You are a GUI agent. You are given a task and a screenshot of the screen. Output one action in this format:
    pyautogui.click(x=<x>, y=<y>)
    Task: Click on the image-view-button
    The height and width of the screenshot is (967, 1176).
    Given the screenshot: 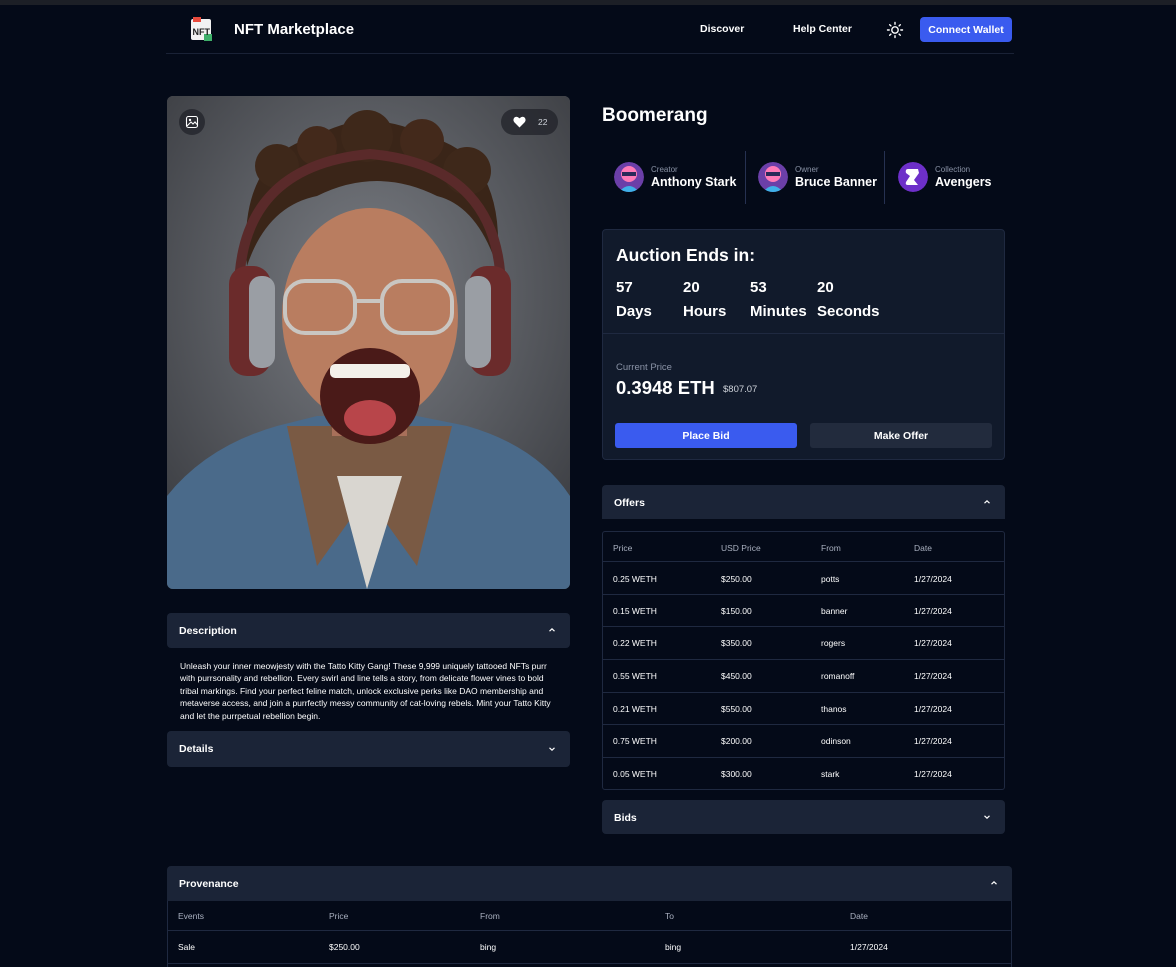 What is the action you would take?
    pyautogui.click(x=192, y=122)
    